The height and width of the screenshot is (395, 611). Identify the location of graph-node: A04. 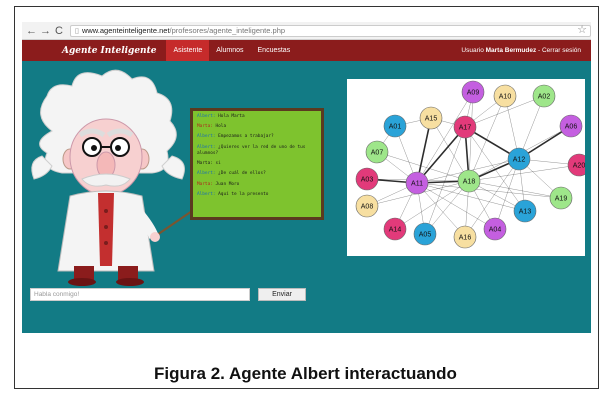
(495, 229).